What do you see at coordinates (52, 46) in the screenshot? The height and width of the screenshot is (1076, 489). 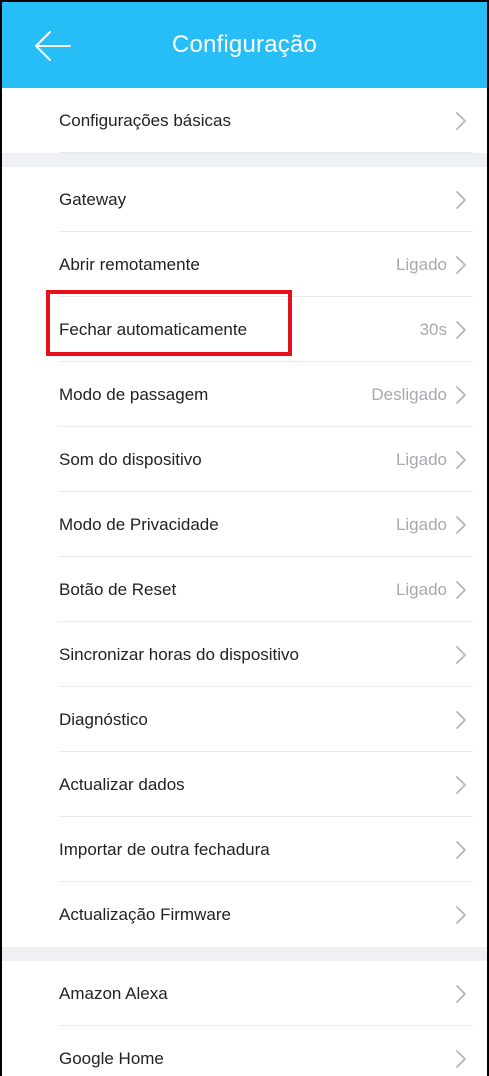 I see `arrow-left-icon` at bounding box center [52, 46].